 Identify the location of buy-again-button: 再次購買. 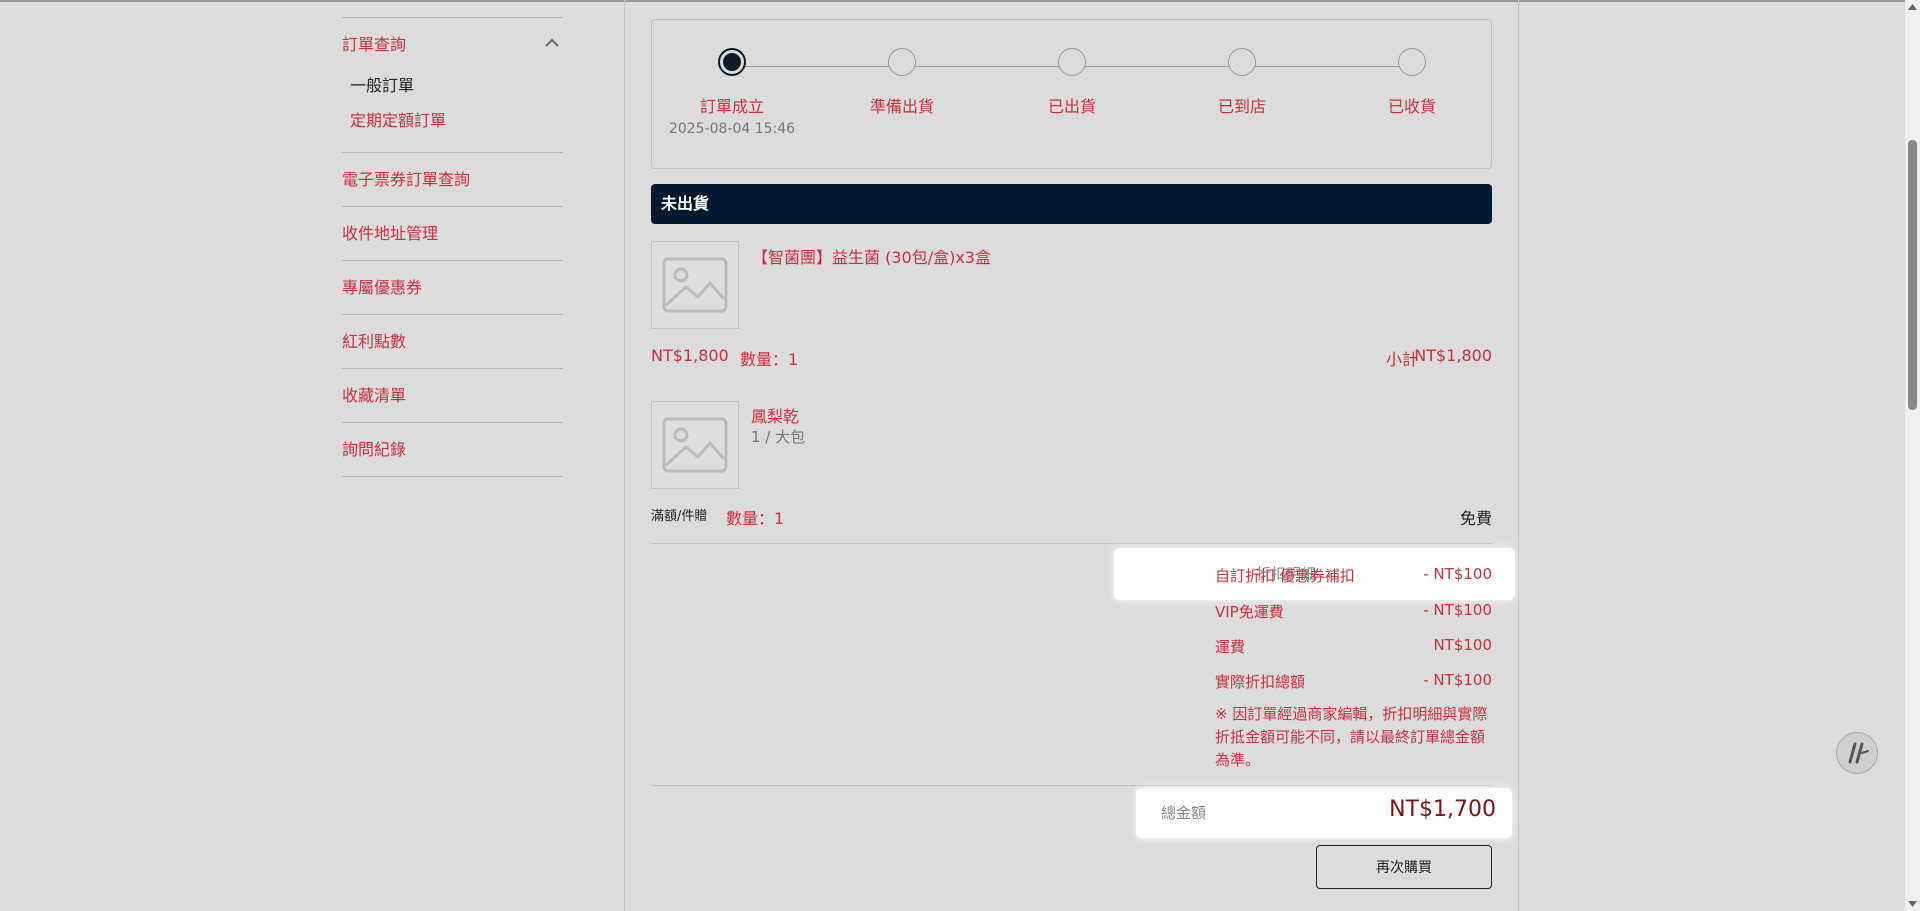
(1404, 867).